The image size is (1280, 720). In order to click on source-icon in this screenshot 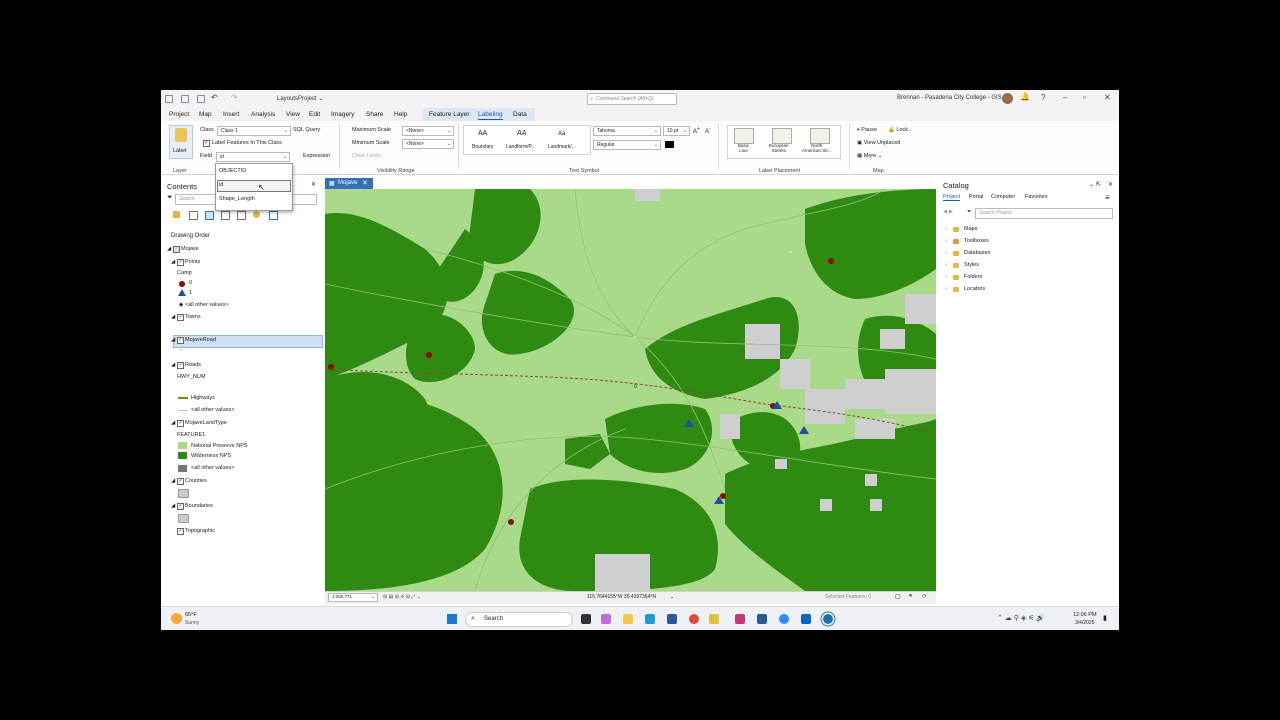, I will do `click(193, 215)`.